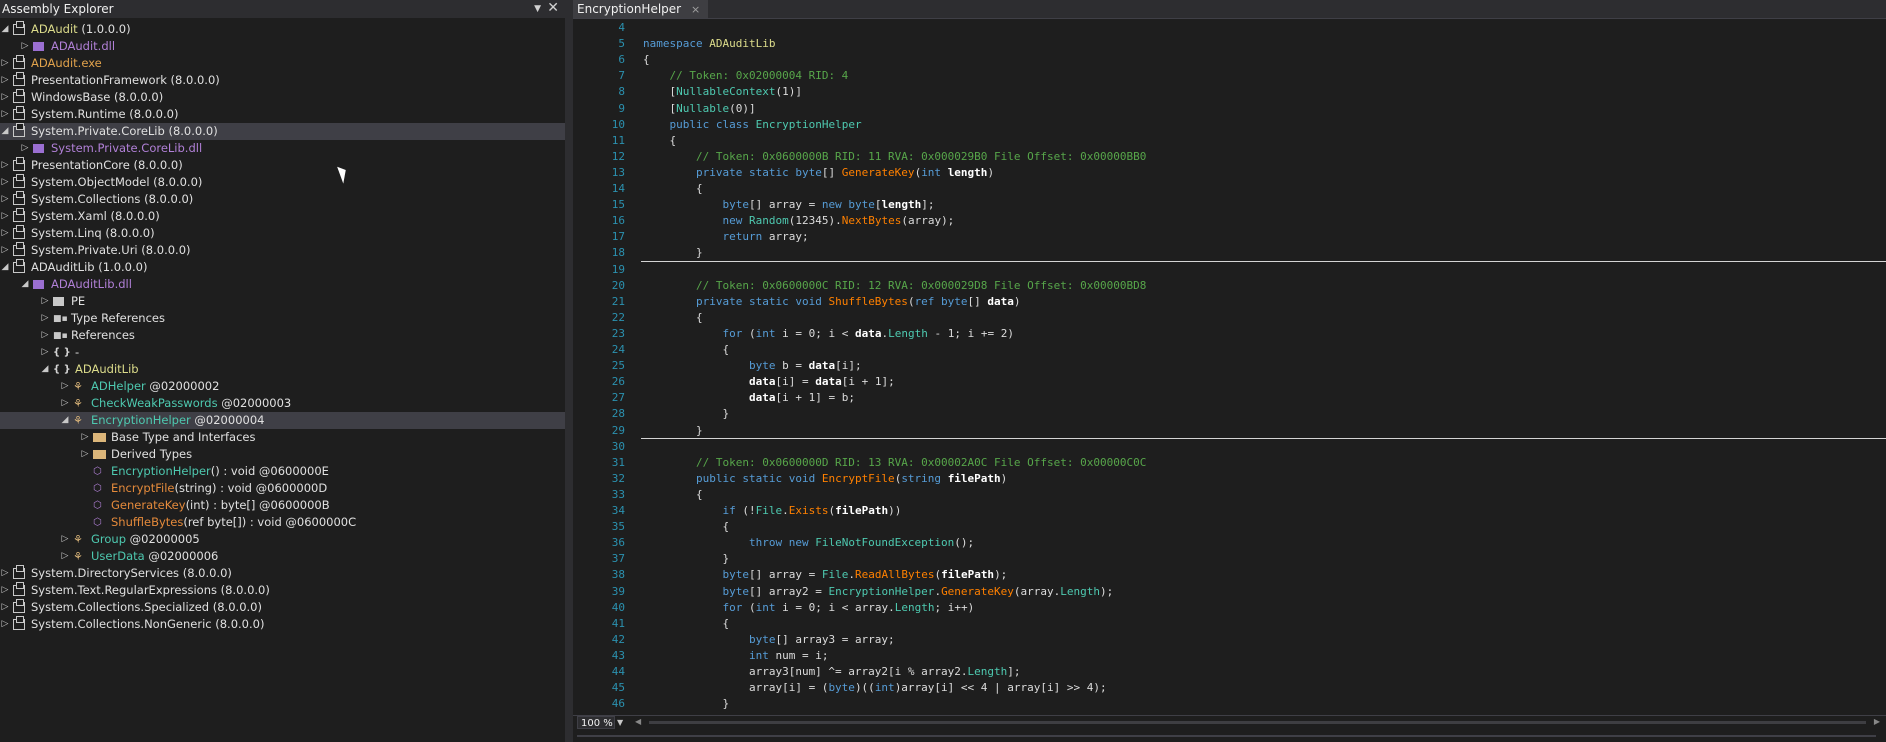 This screenshot has width=1886, height=742. What do you see at coordinates (282, 403) in the screenshot?
I see `tree-item: ▷ ⚘ CheckWeakPasswords @02000003` at bounding box center [282, 403].